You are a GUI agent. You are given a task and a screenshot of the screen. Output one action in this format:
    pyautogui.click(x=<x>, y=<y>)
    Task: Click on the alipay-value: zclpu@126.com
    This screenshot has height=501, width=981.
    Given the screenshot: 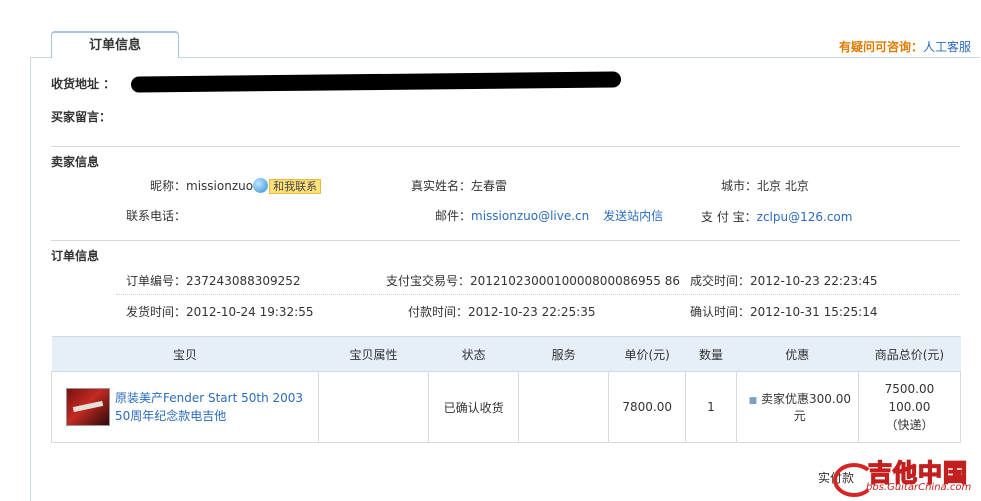 What is the action you would take?
    pyautogui.click(x=804, y=217)
    